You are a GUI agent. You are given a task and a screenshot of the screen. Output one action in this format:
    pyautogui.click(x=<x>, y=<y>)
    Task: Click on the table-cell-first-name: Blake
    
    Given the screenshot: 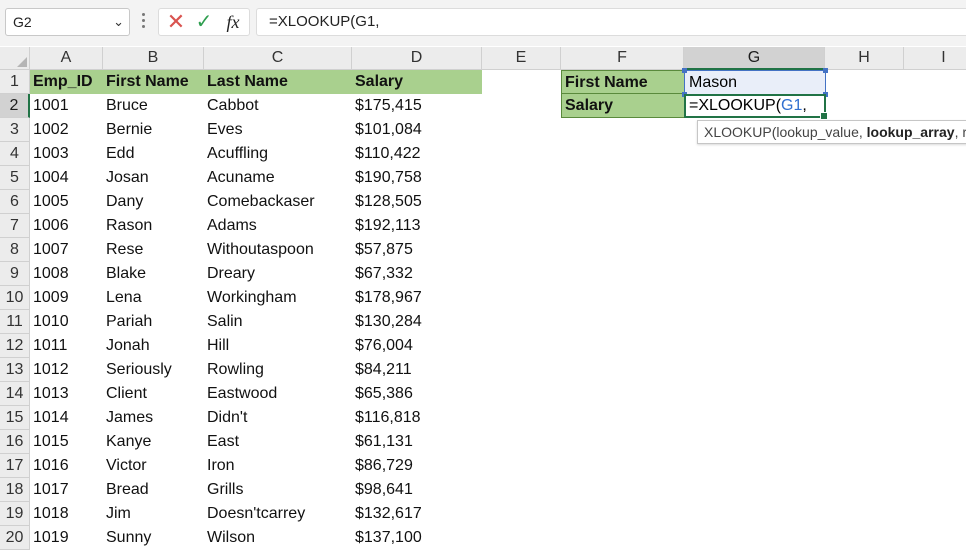 What is the action you would take?
    pyautogui.click(x=153, y=274)
    